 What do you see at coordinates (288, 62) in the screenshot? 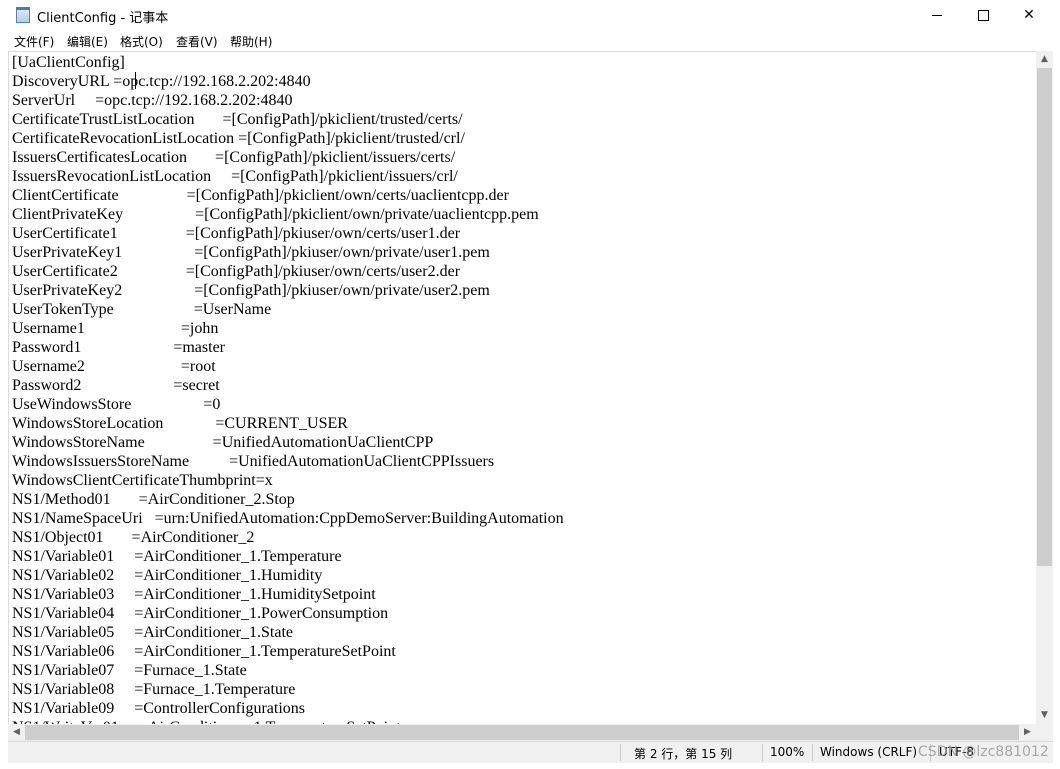
I see `editor-line: [UaClientConfig]` at bounding box center [288, 62].